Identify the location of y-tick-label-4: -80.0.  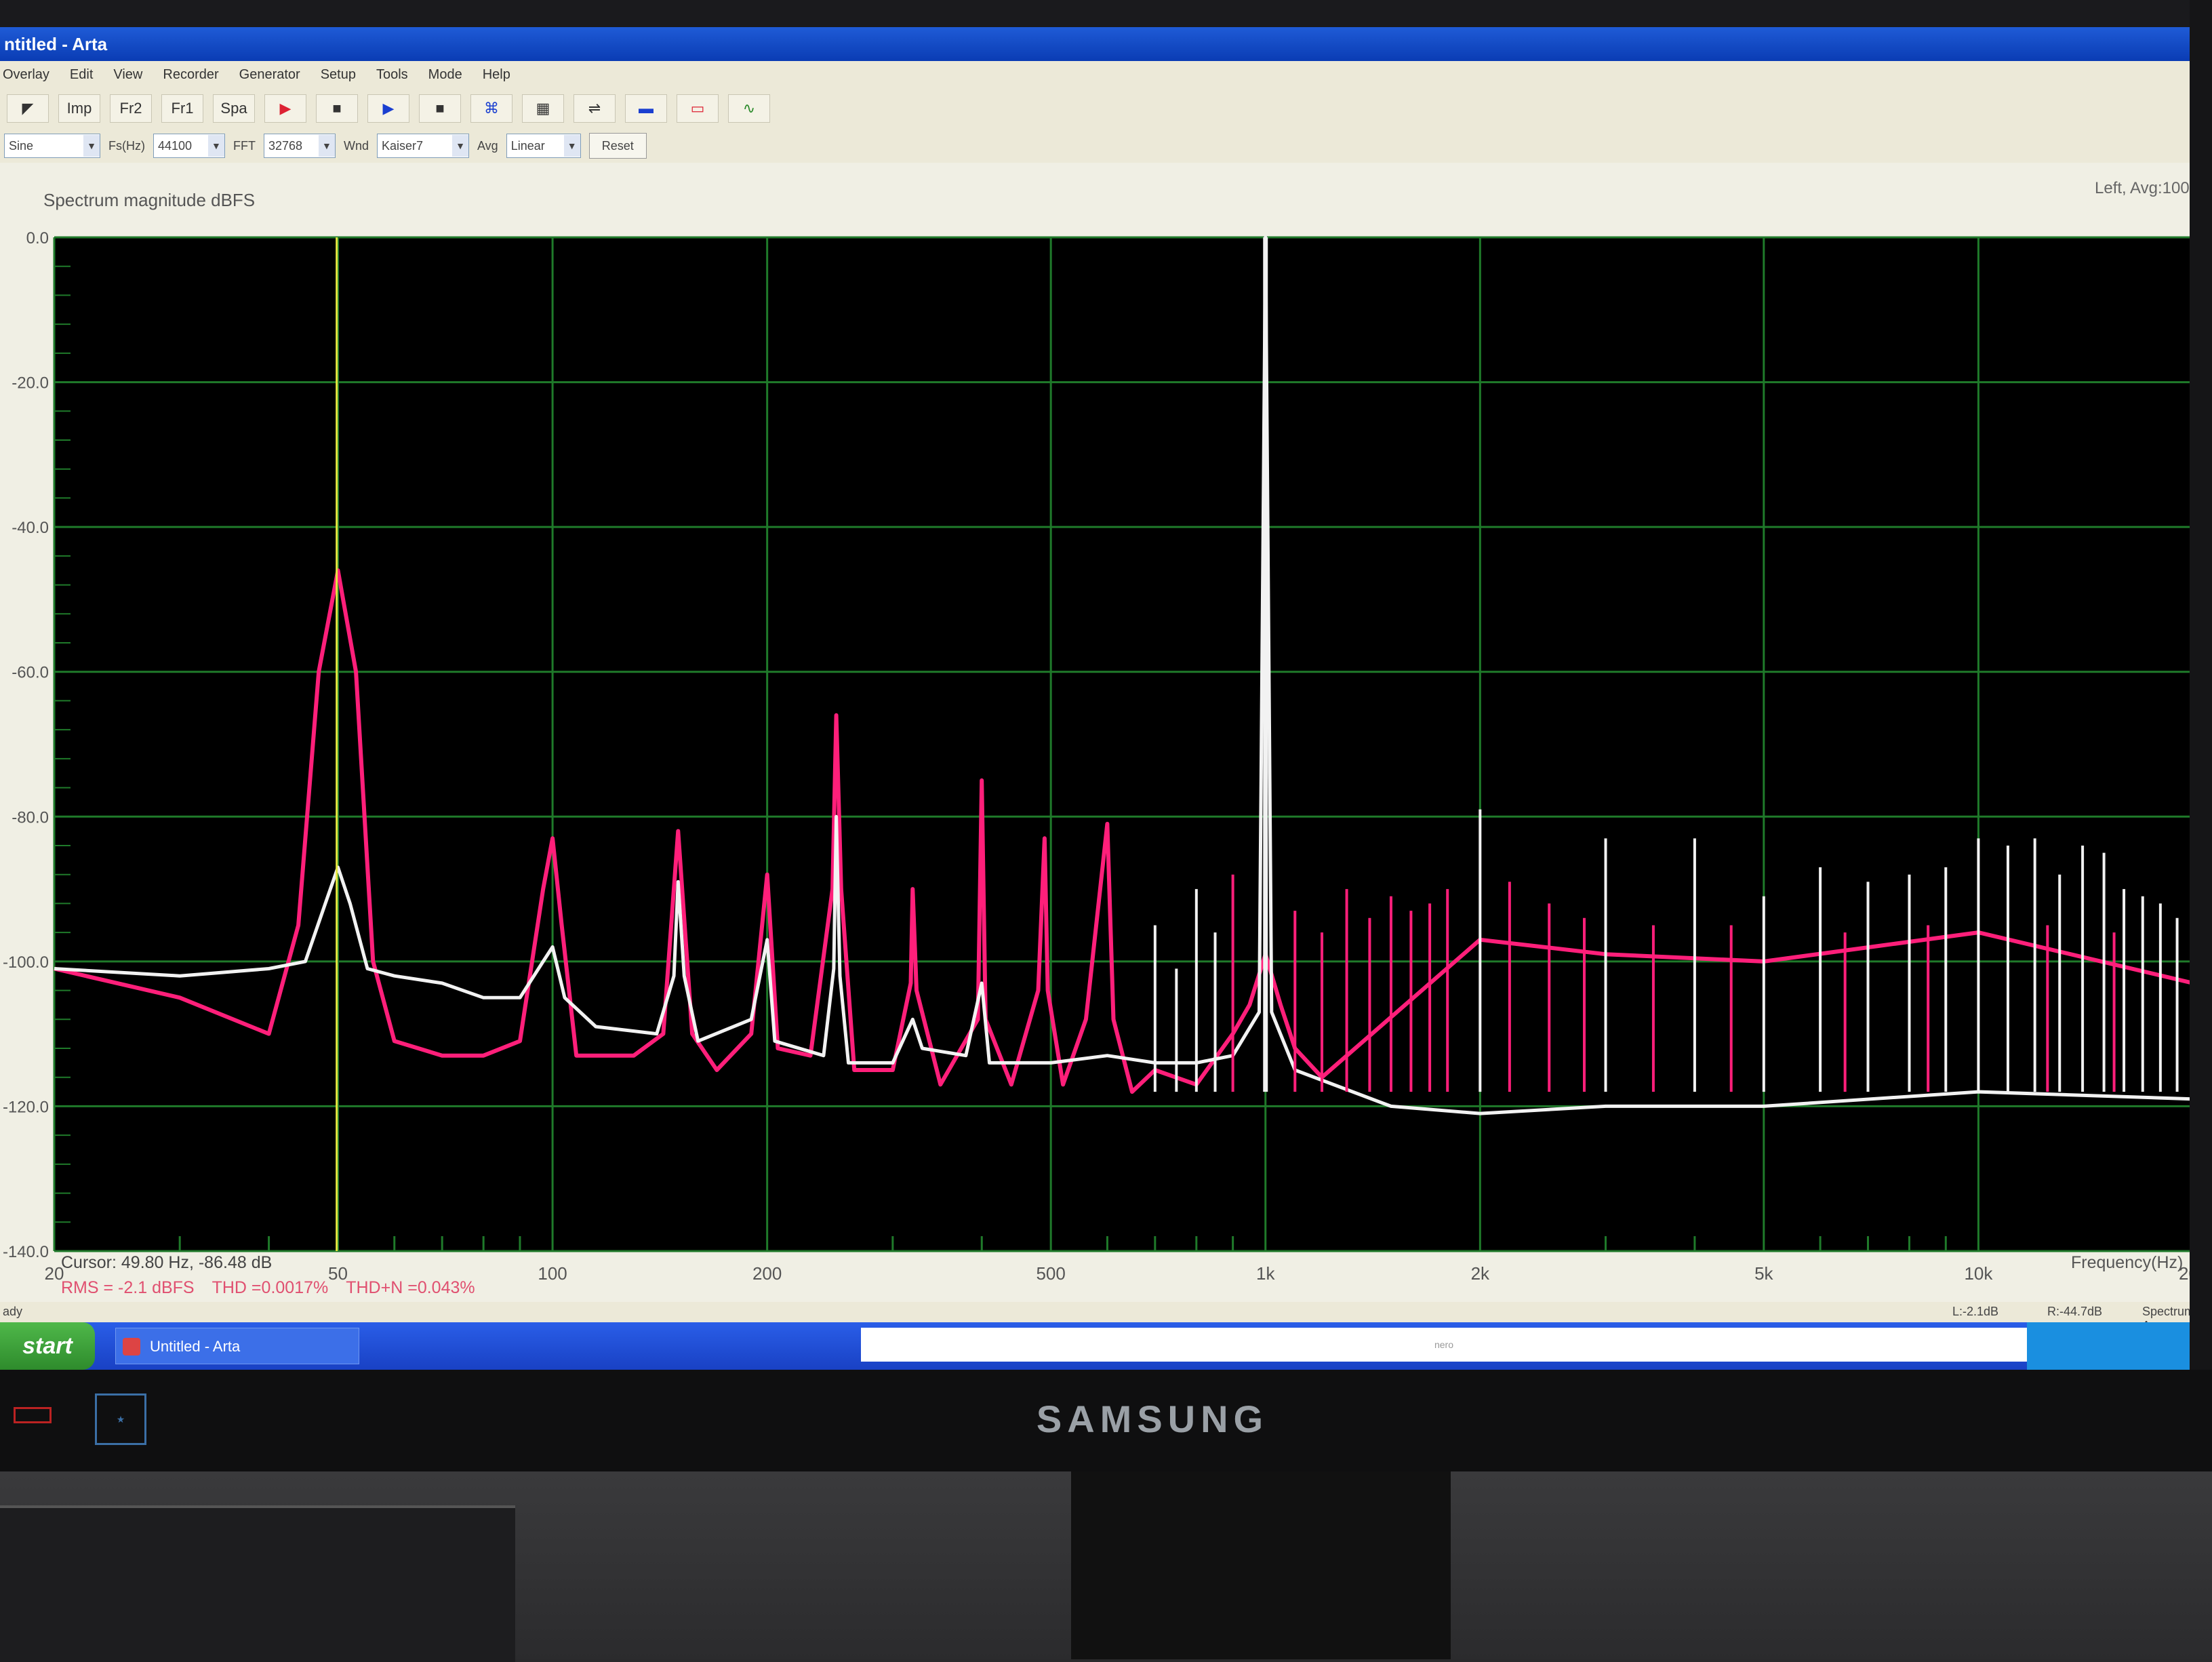
(30, 818).